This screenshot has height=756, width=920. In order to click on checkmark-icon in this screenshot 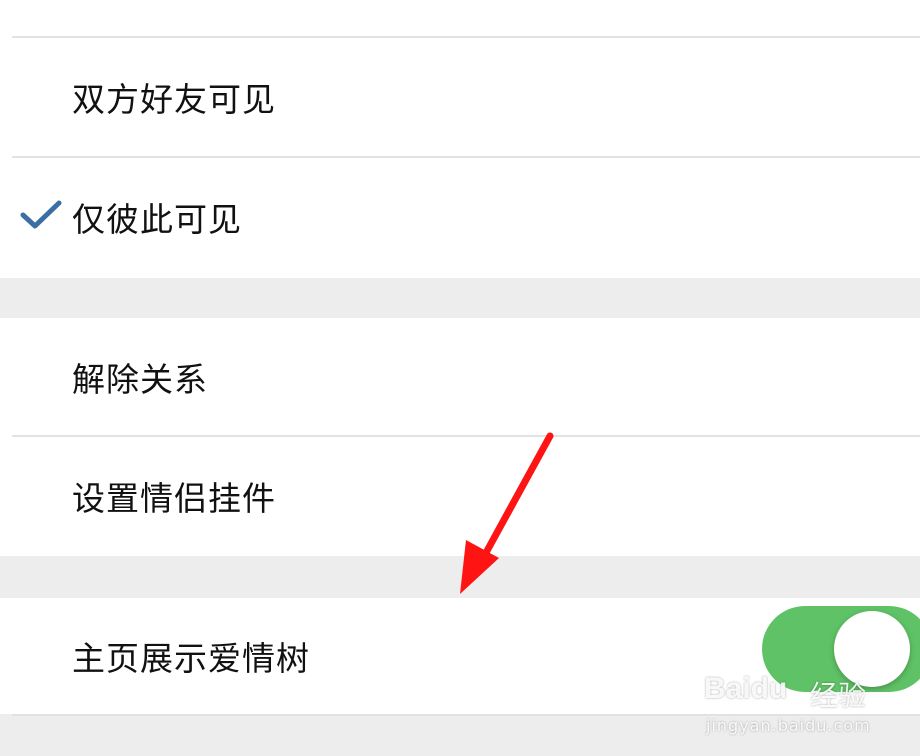, I will do `click(41, 214)`.